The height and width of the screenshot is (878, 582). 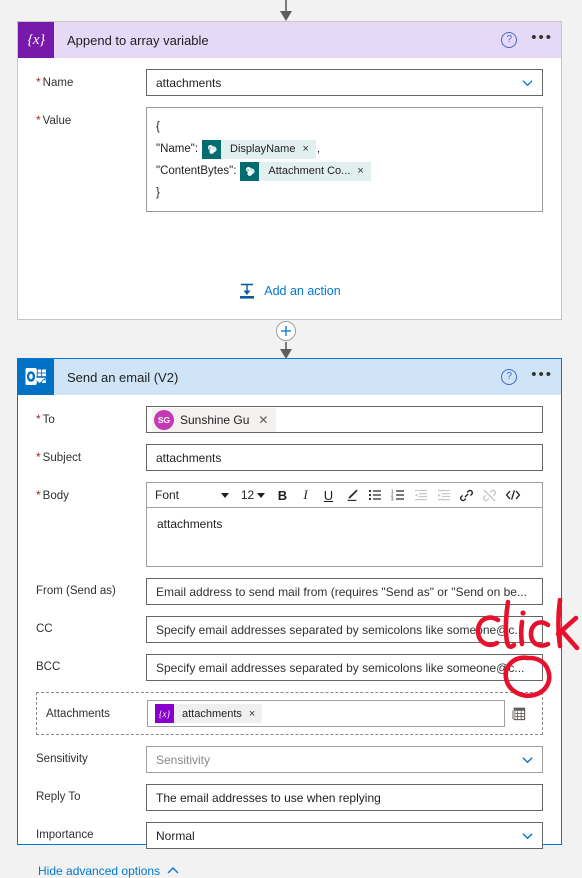 I want to click on hide-advanced-options-label: Hide advanced options, so click(x=99, y=871).